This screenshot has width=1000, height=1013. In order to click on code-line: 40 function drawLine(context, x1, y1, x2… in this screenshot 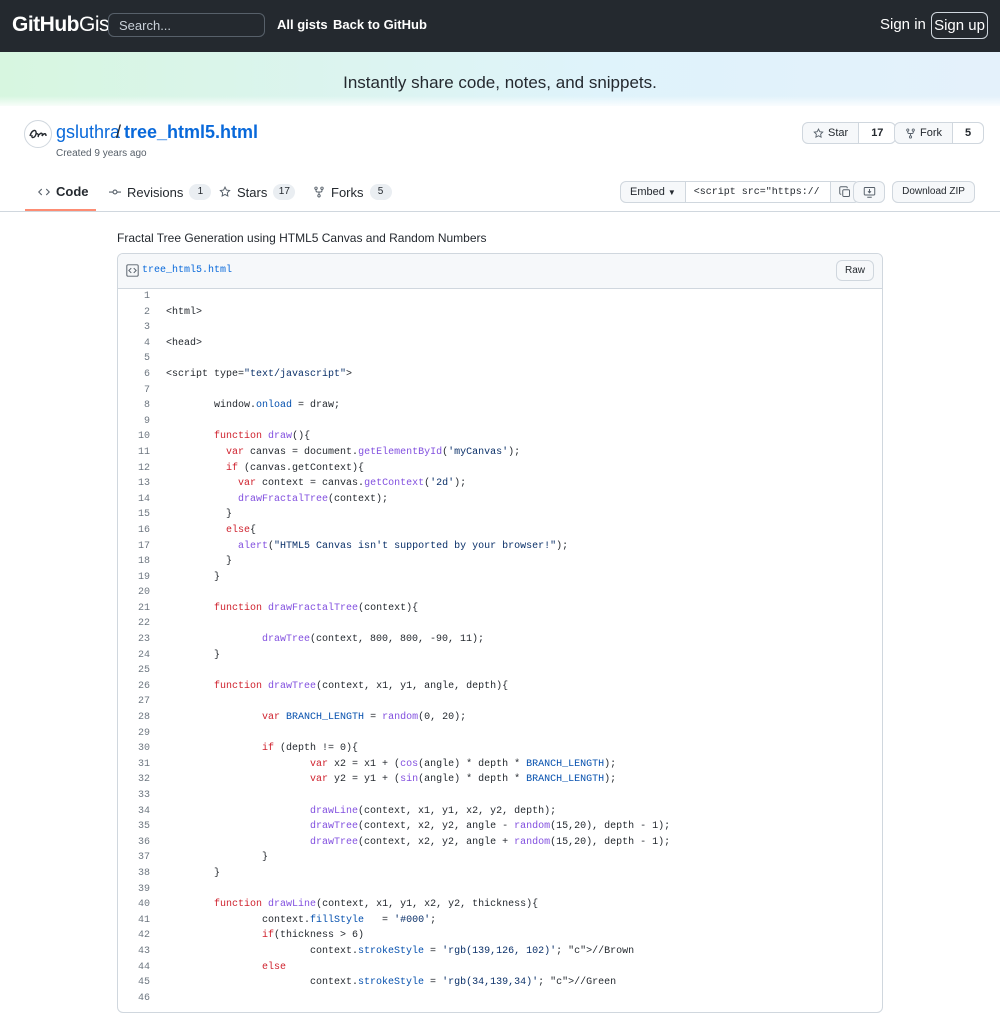, I will do `click(500, 905)`.